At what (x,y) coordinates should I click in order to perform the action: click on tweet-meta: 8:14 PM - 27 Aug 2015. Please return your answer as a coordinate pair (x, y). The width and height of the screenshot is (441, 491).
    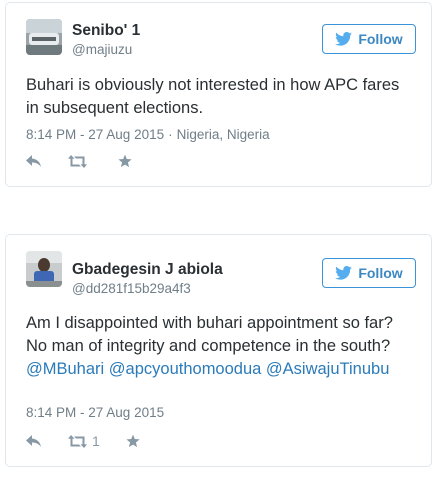
    Looking at the image, I should click on (95, 412).